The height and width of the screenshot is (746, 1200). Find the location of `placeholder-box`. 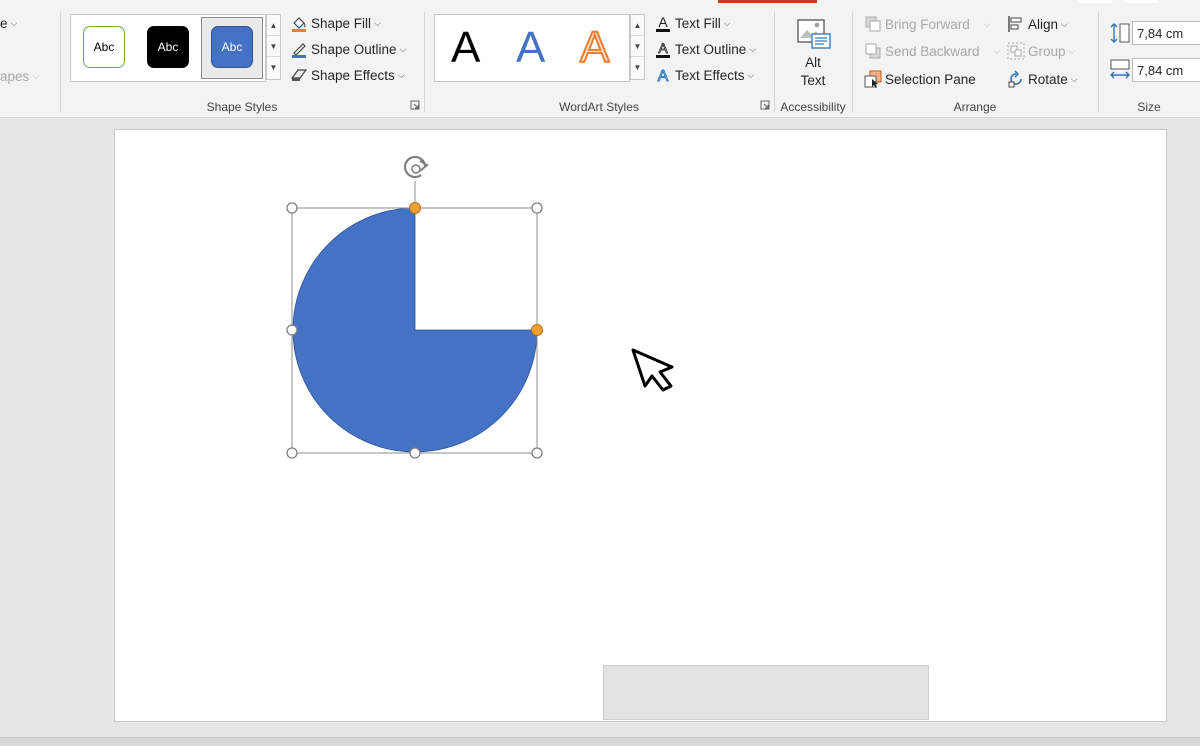

placeholder-box is located at coordinates (766, 692).